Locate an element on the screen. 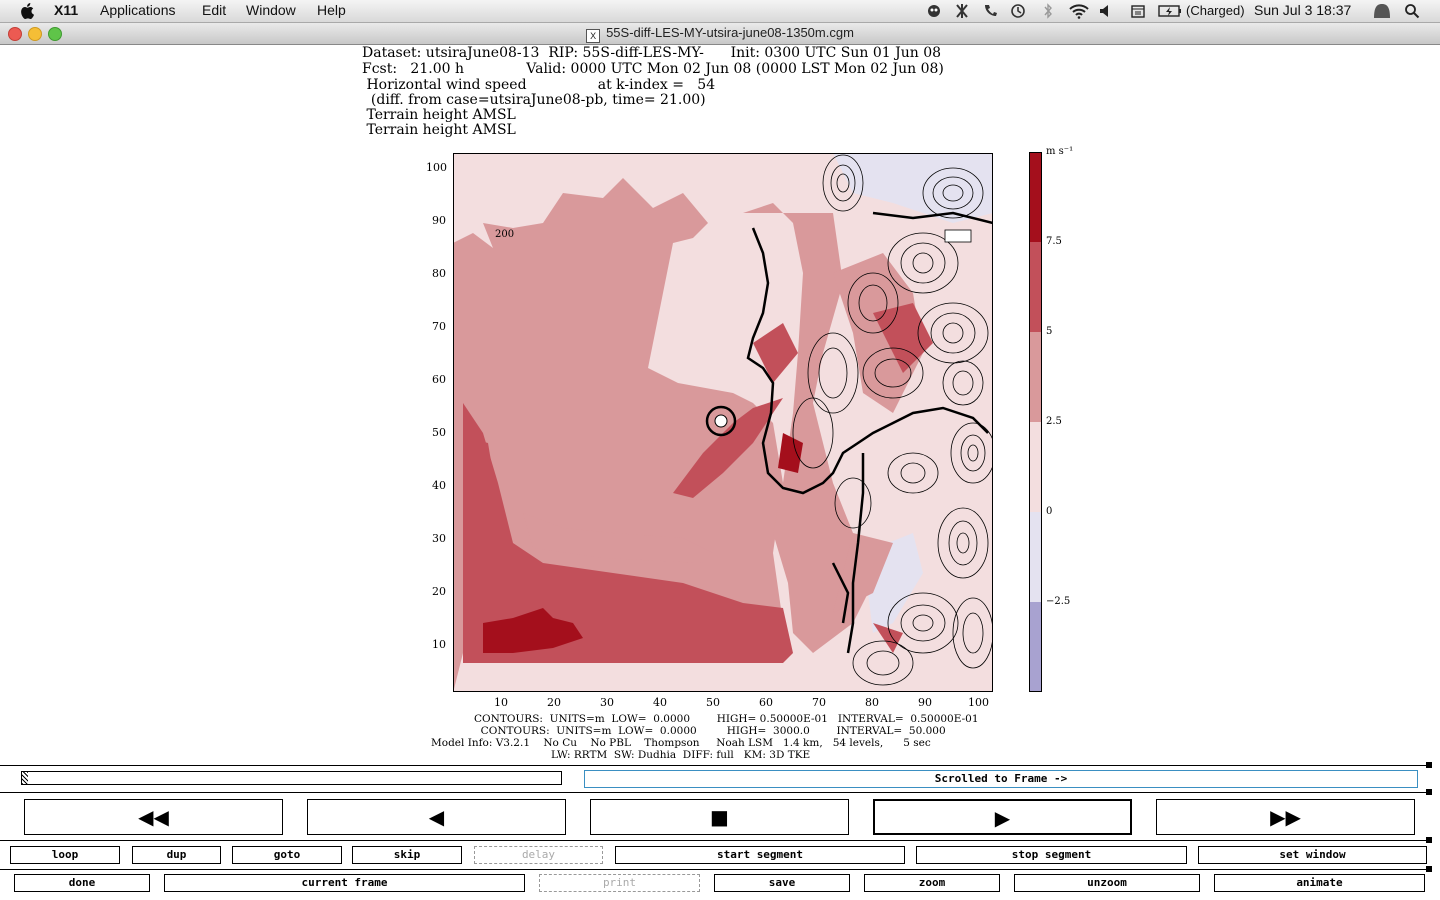 The height and width of the screenshot is (900, 1440). y-tick: 50 is located at coordinates (439, 432).